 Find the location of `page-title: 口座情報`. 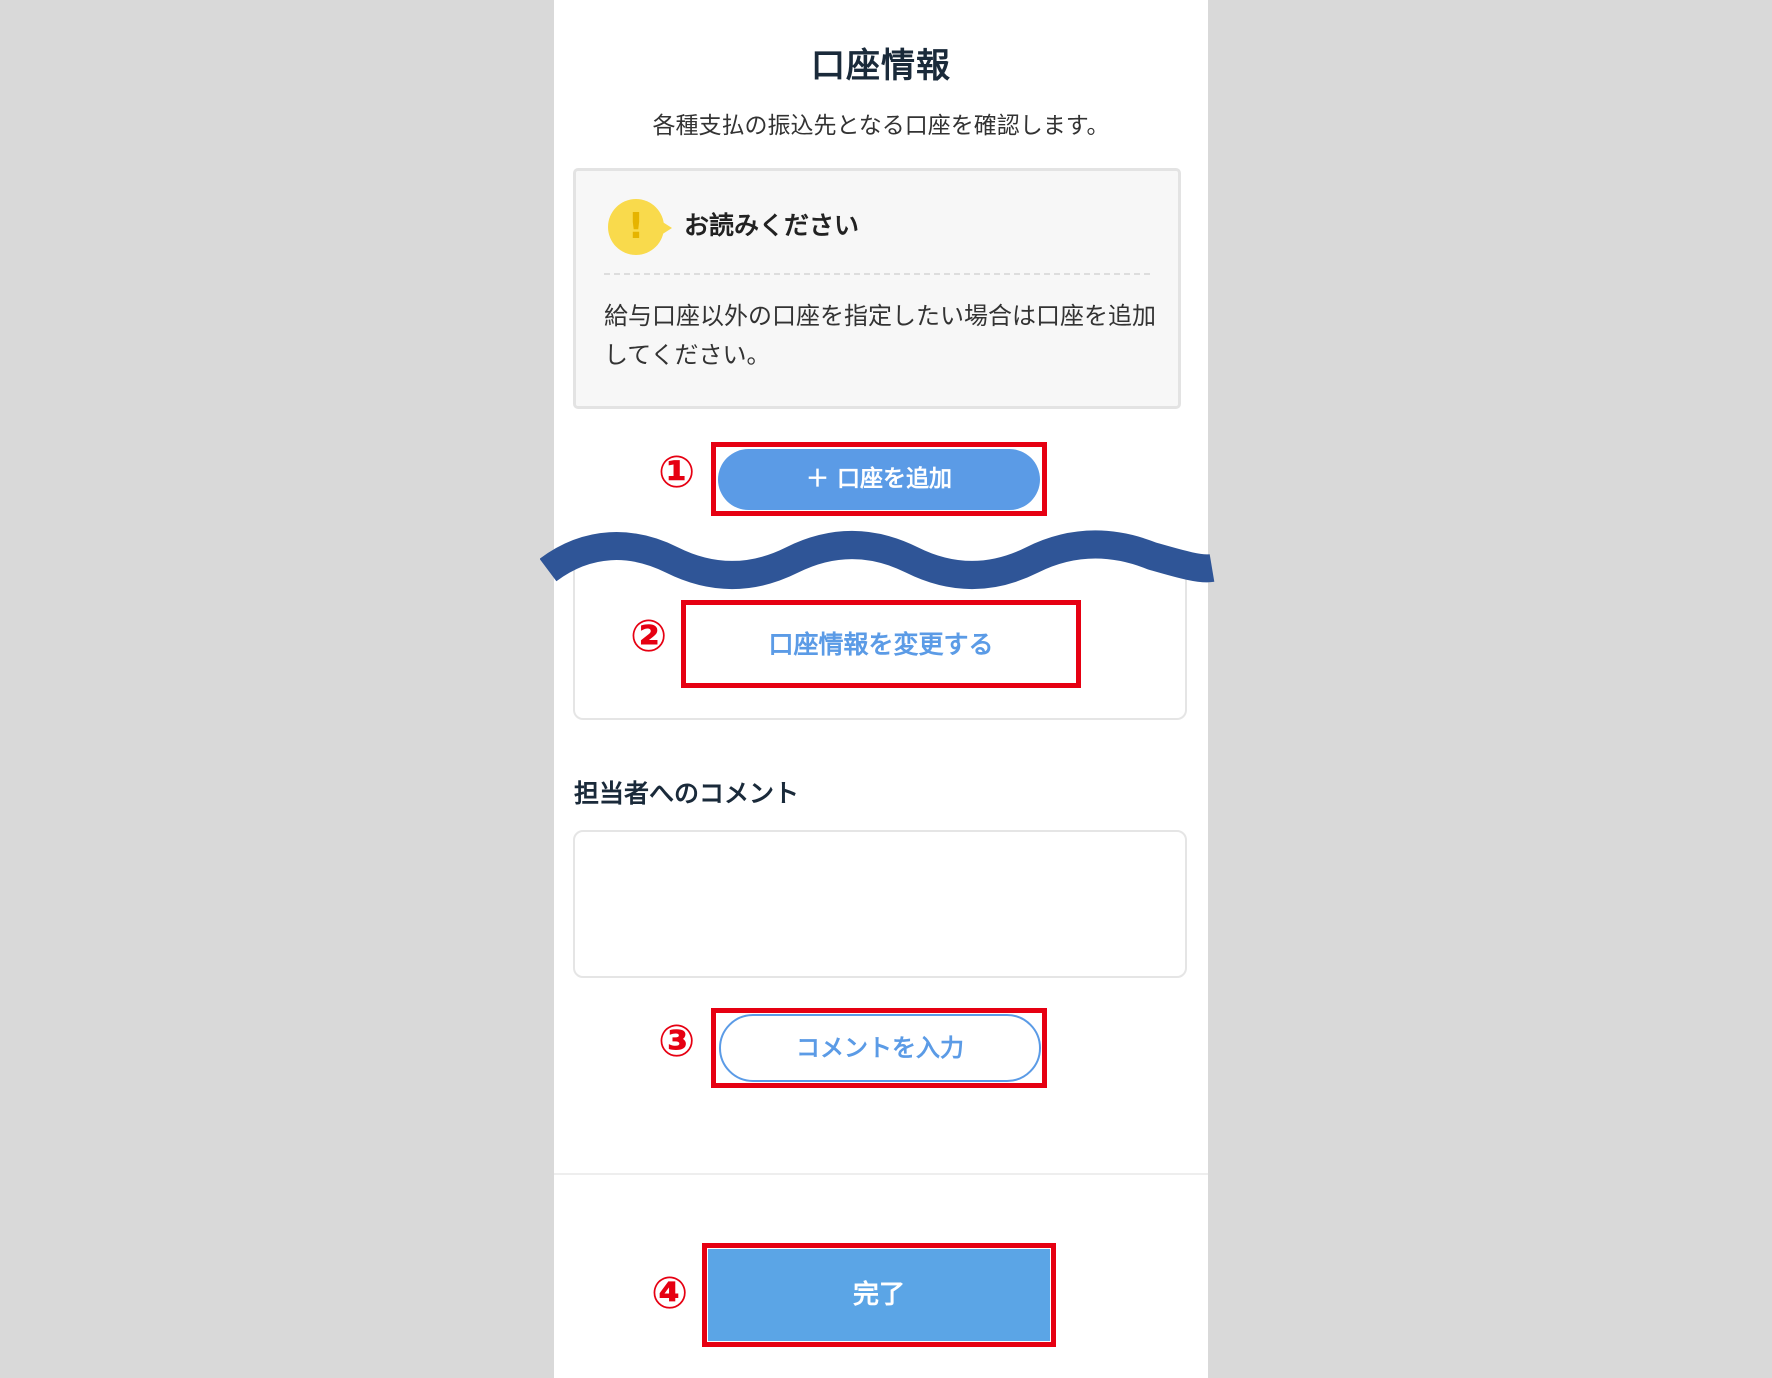

page-title: 口座情報 is located at coordinates (881, 66).